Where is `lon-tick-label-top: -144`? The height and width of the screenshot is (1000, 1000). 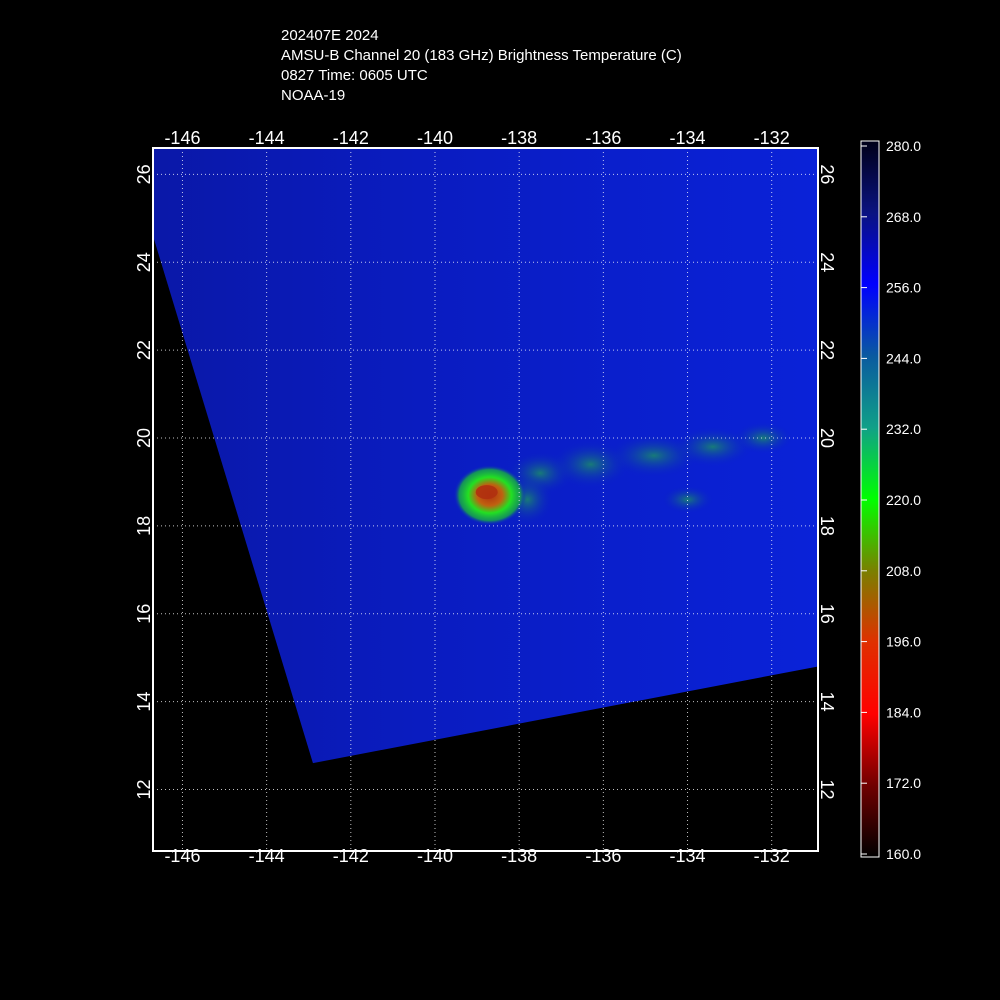
lon-tick-label-top: -144 is located at coordinates (267, 138).